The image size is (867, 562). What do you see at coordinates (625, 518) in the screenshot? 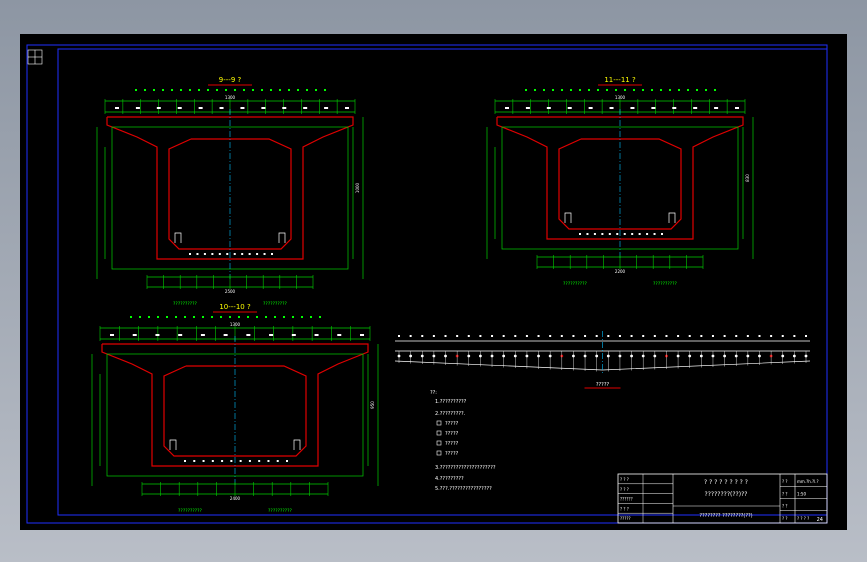
I see `tb-left-row: ?????` at bounding box center [625, 518].